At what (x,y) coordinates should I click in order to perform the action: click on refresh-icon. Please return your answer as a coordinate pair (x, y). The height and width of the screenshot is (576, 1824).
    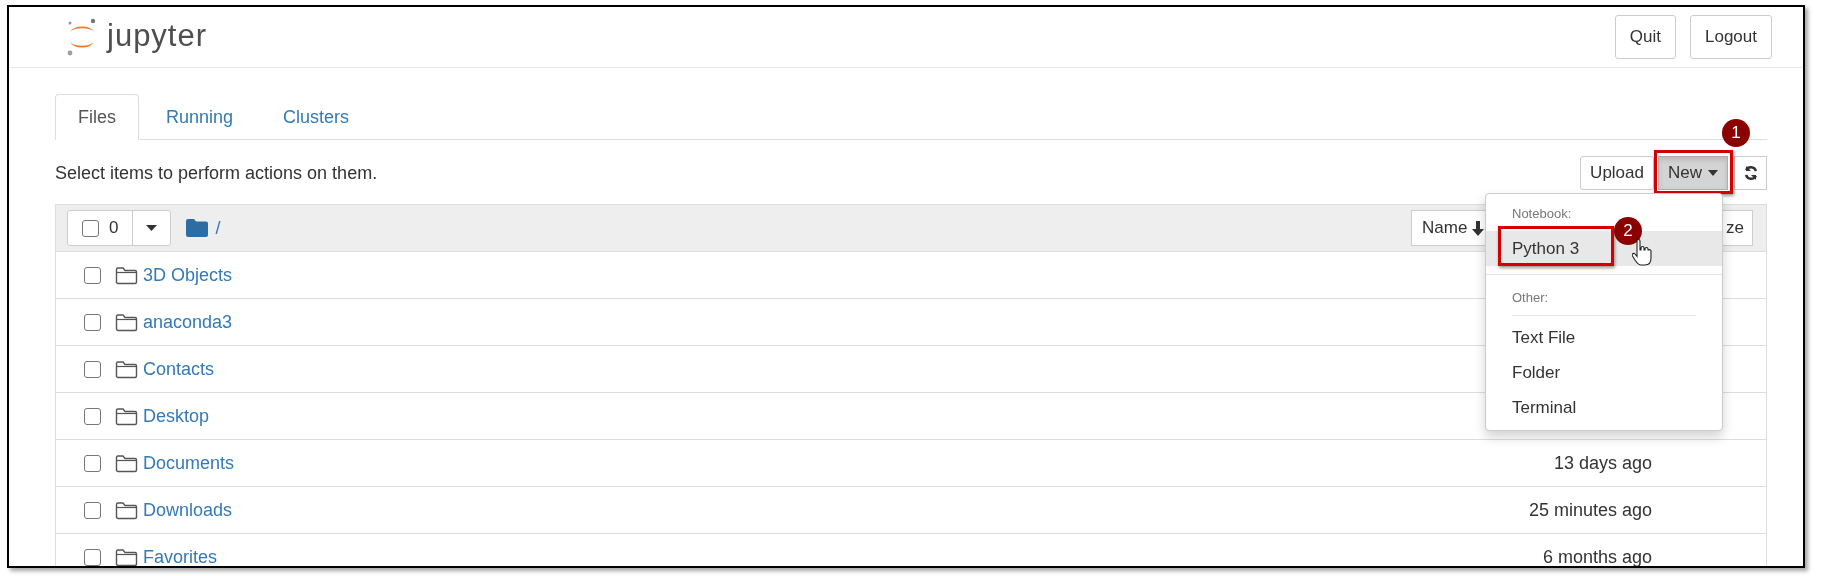
    Looking at the image, I should click on (1750, 173).